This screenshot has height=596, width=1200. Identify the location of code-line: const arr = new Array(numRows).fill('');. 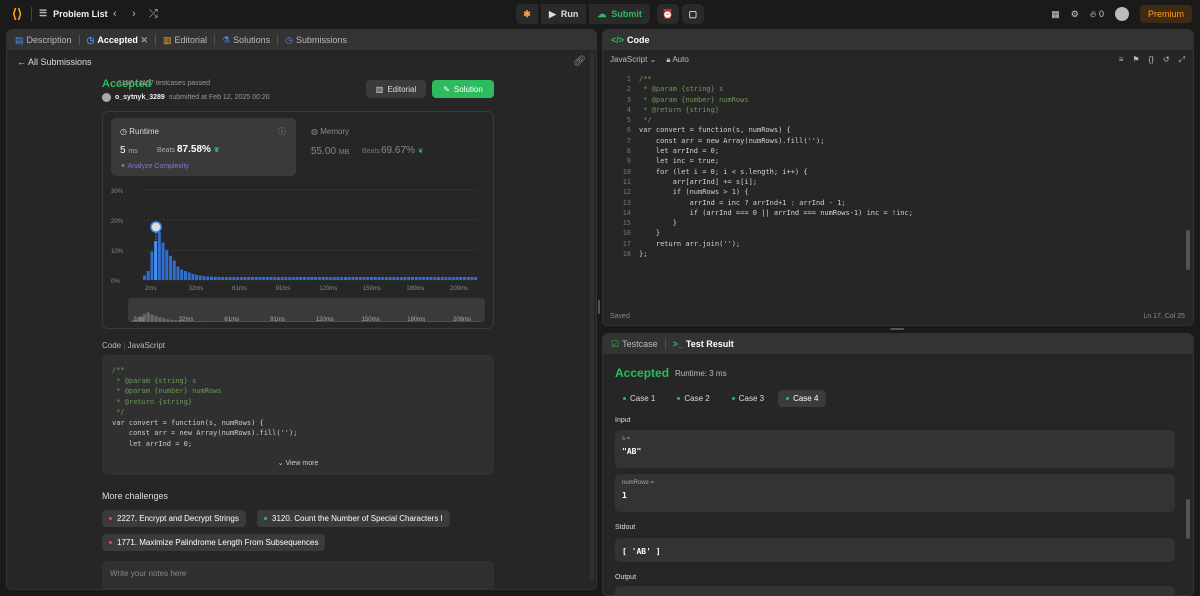
(776, 141).